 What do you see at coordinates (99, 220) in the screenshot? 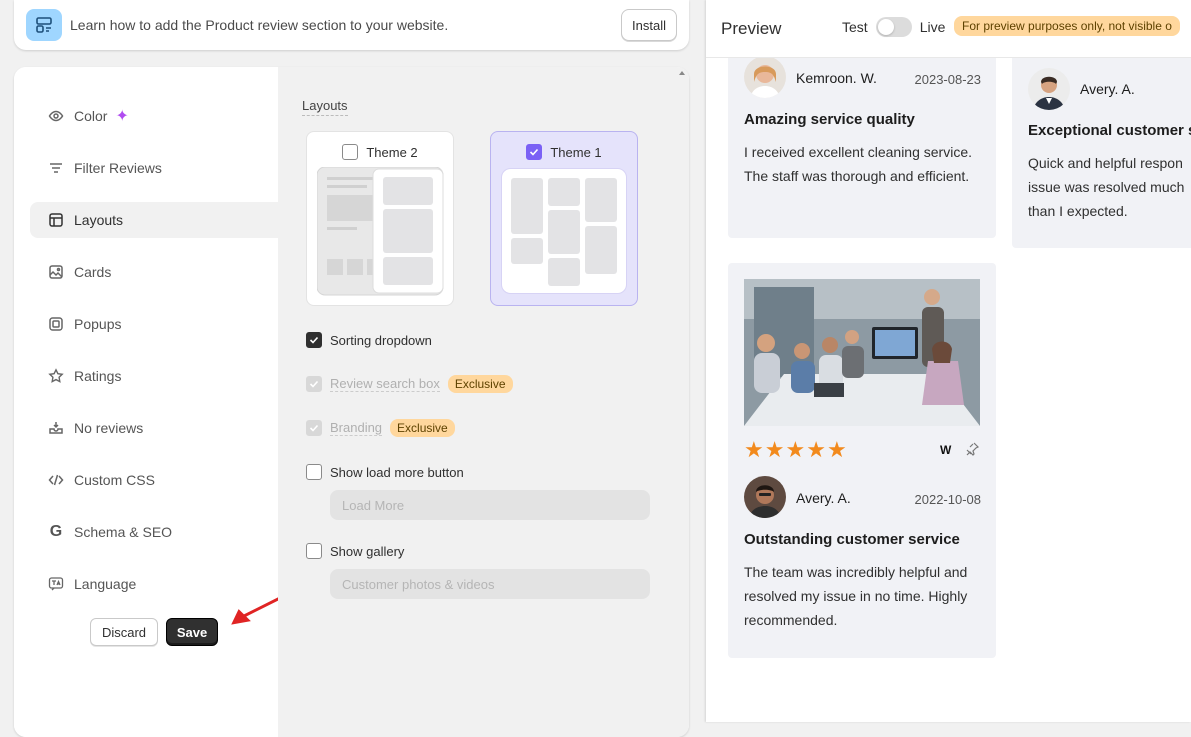
I see `sidebar-item-label: Layouts` at bounding box center [99, 220].